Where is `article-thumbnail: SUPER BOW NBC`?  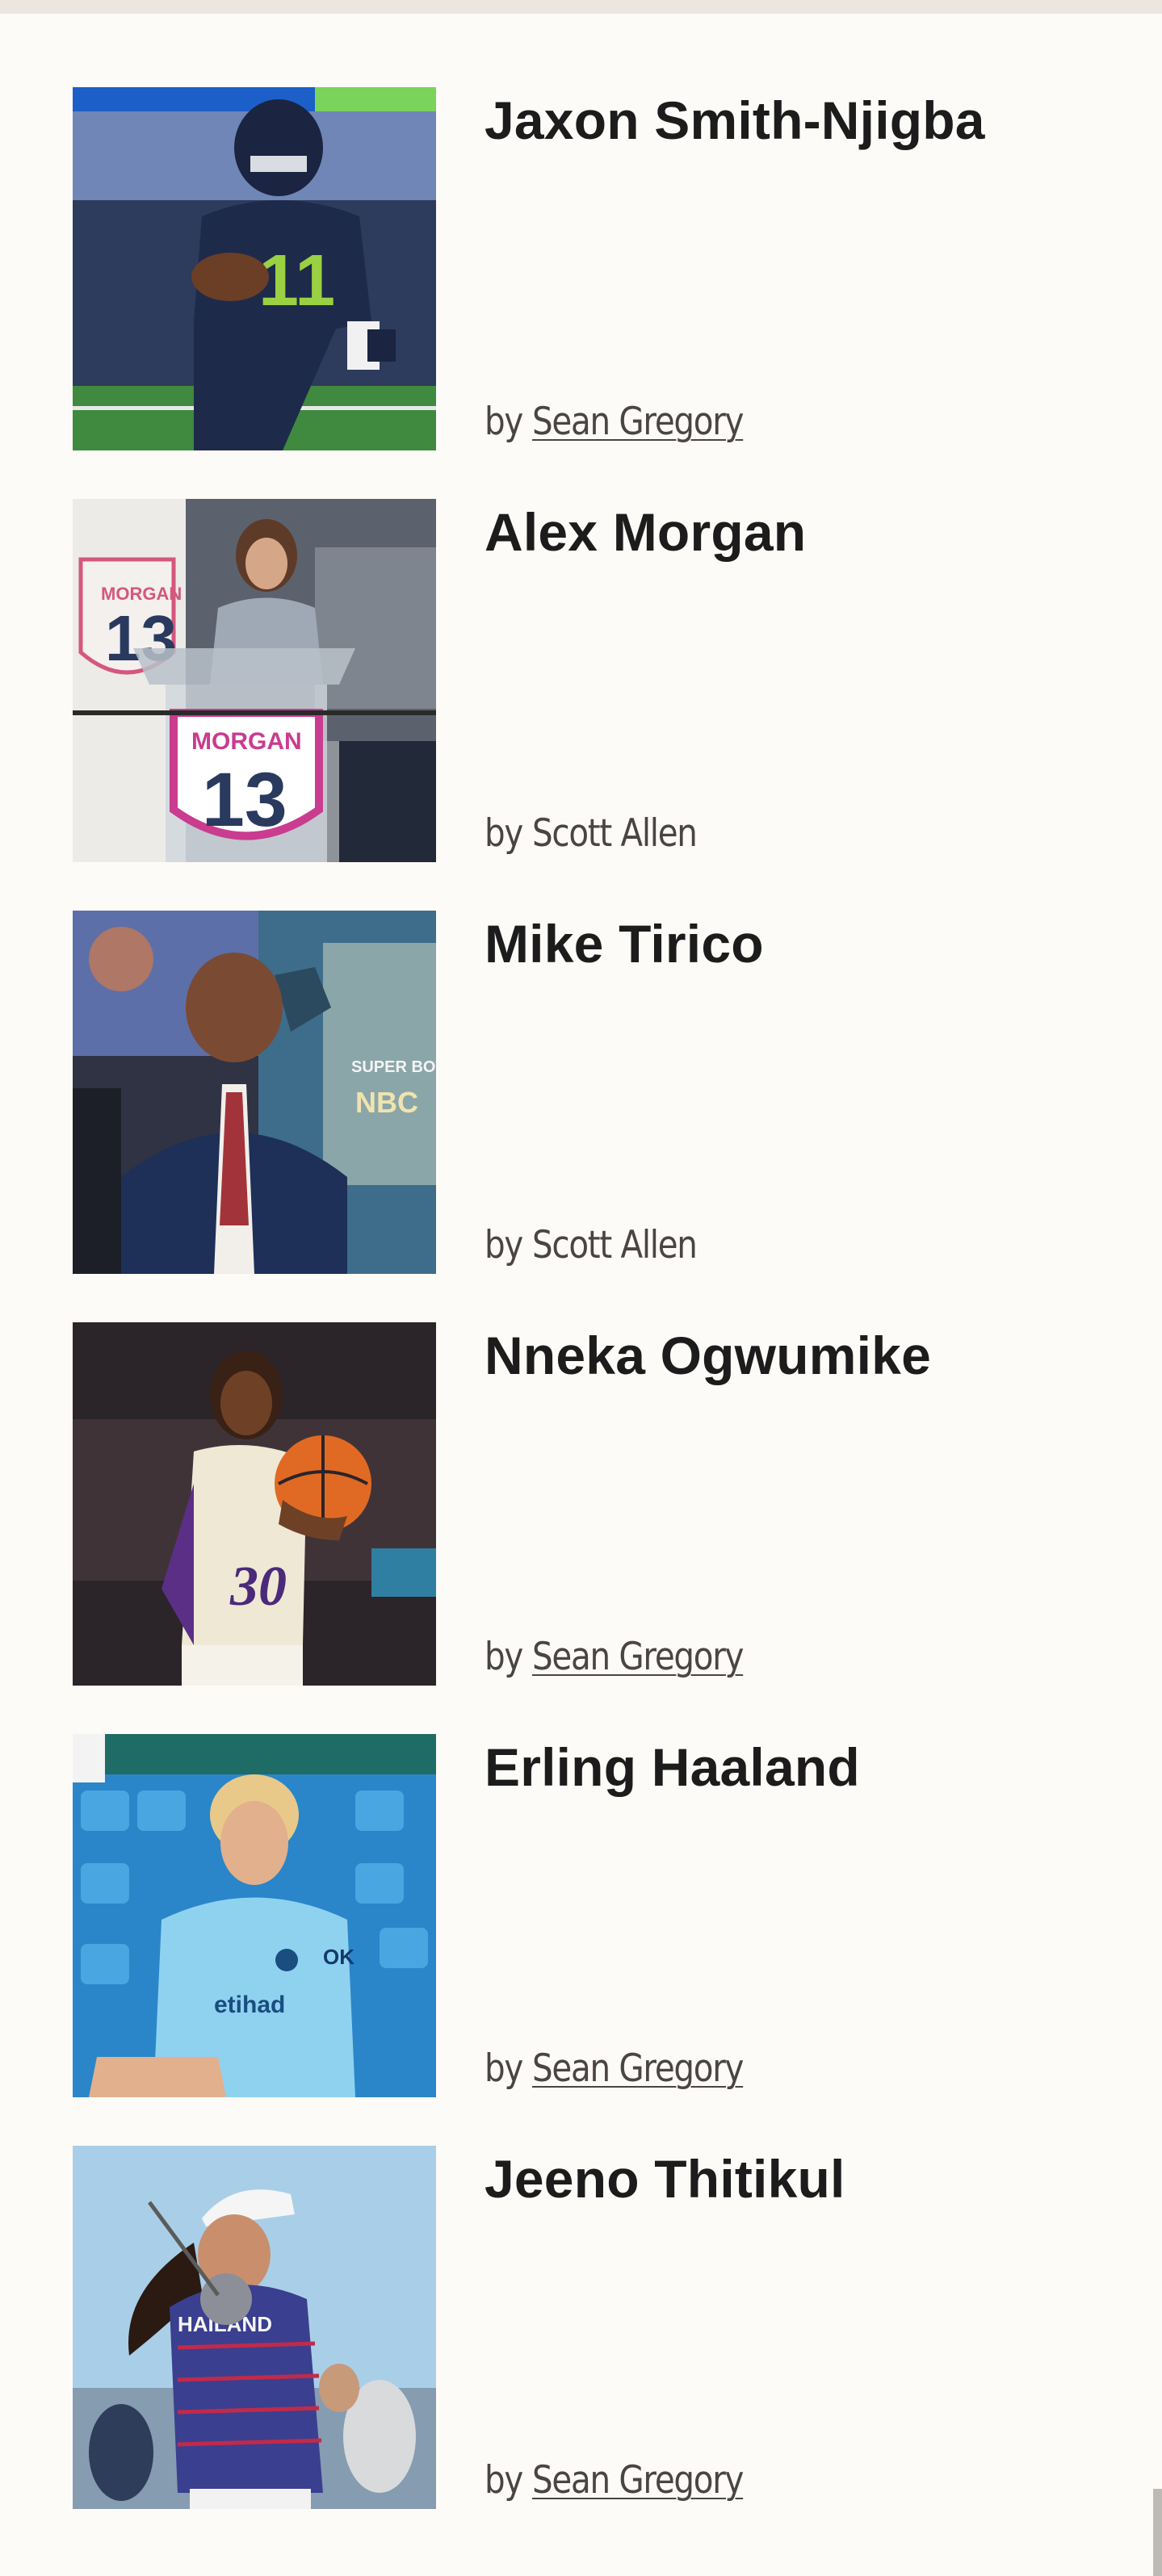 article-thumbnail: SUPER BOW NBC is located at coordinates (254, 1092).